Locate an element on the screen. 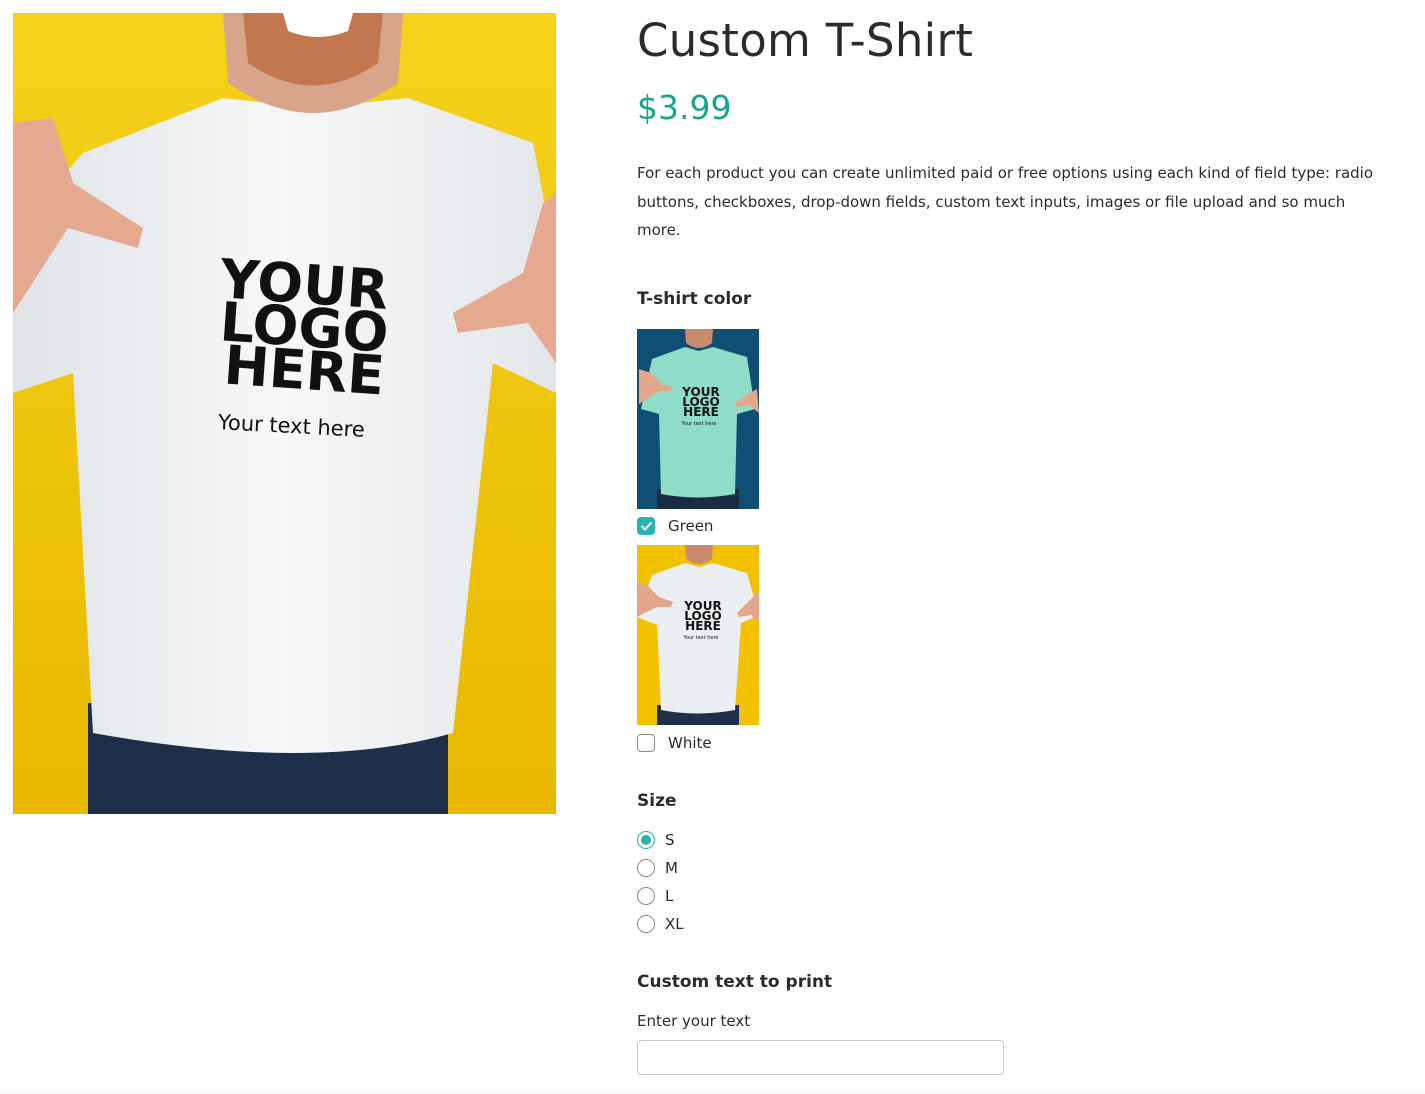 This screenshot has height=1094, width=1425. color-choice-green: Green is located at coordinates (675, 526).